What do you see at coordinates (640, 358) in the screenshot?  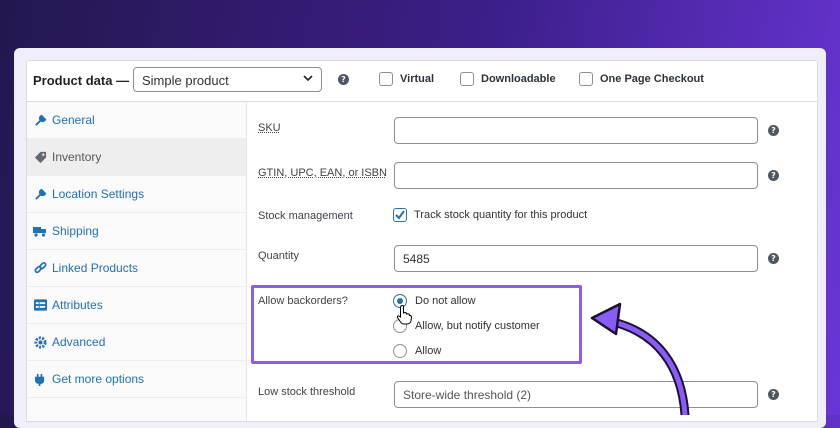 I see `curved-arrow-icon` at bounding box center [640, 358].